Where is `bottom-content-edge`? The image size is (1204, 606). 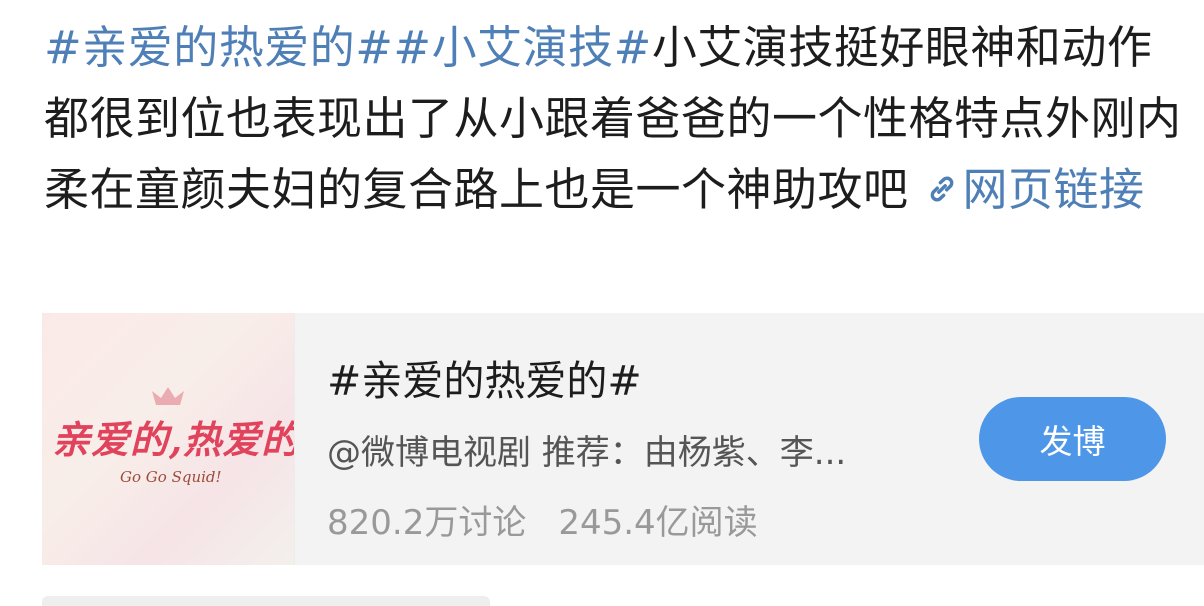
bottom-content-edge is located at coordinates (266, 601).